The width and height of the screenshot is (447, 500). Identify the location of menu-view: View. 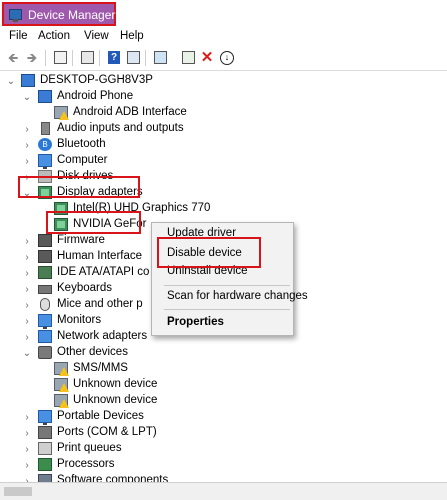
(96, 36).